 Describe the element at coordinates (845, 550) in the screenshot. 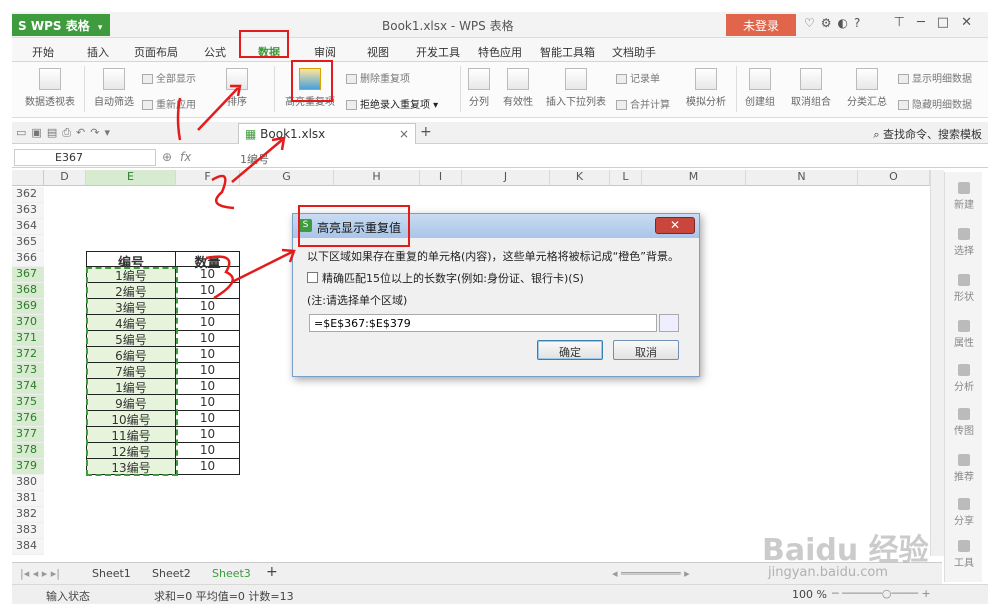

I see `watermark-logo: Baidu 经验` at that location.